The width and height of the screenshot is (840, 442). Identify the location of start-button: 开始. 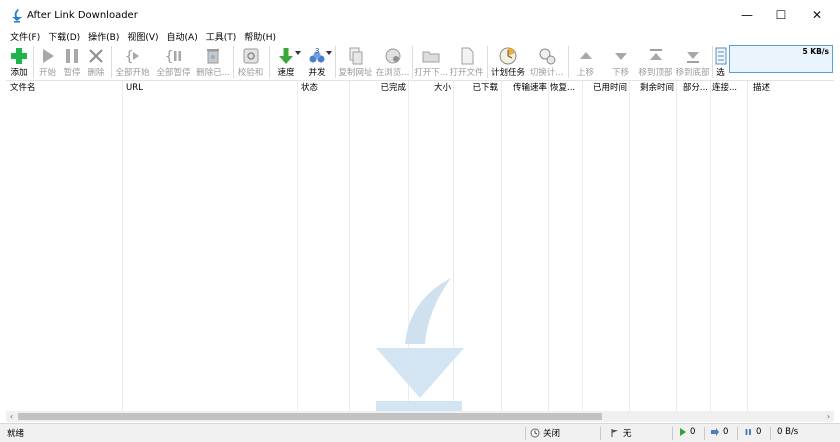
(47, 62).